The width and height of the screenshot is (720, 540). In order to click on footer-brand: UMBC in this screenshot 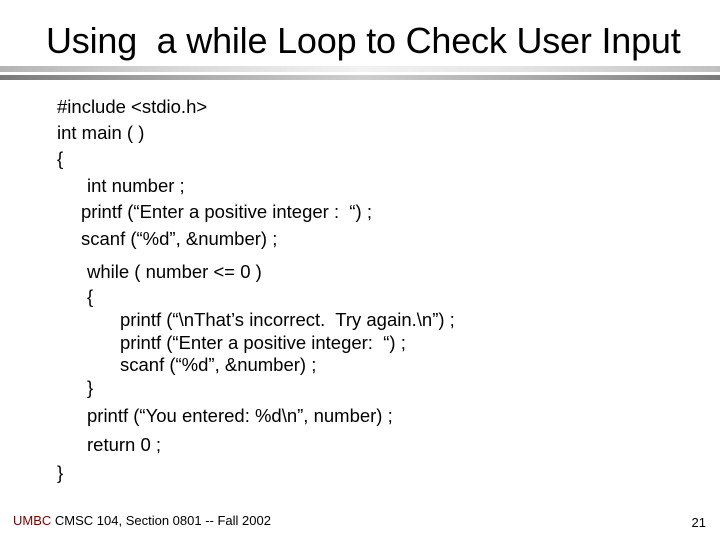, I will do `click(32, 520)`.